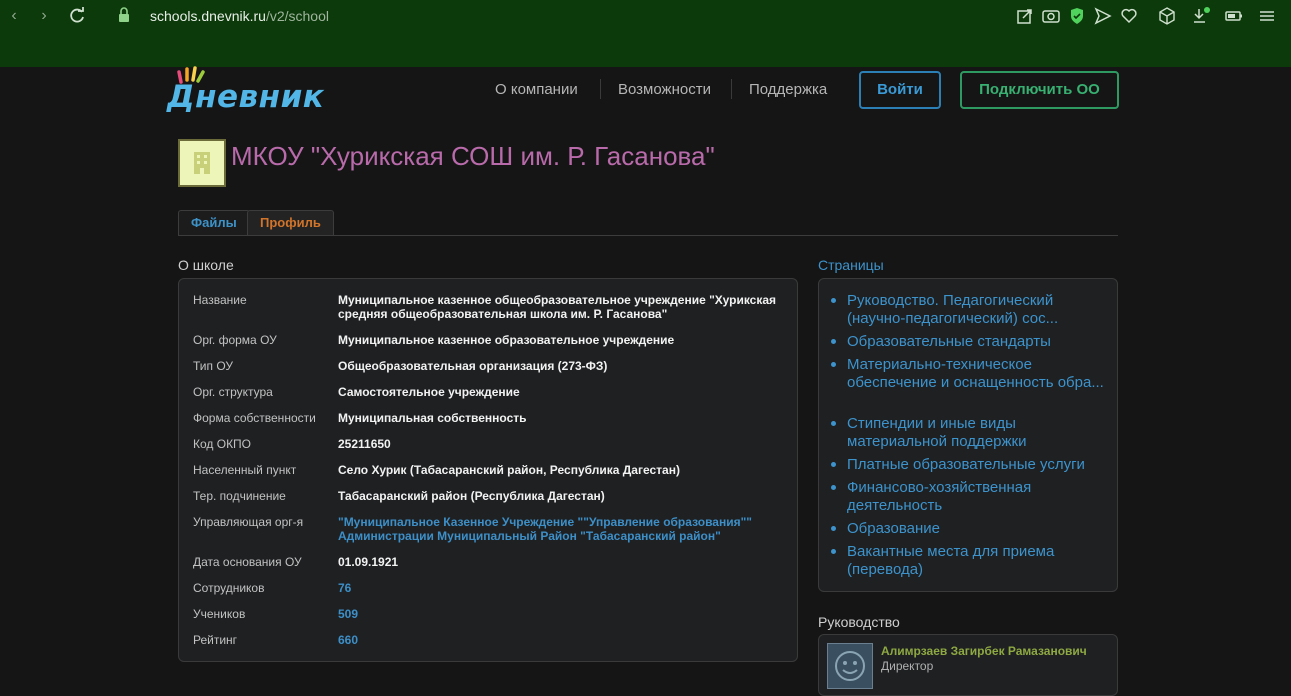 The height and width of the screenshot is (696, 1291). Describe the element at coordinates (1167, 16) in the screenshot. I see `cube-icon` at that location.